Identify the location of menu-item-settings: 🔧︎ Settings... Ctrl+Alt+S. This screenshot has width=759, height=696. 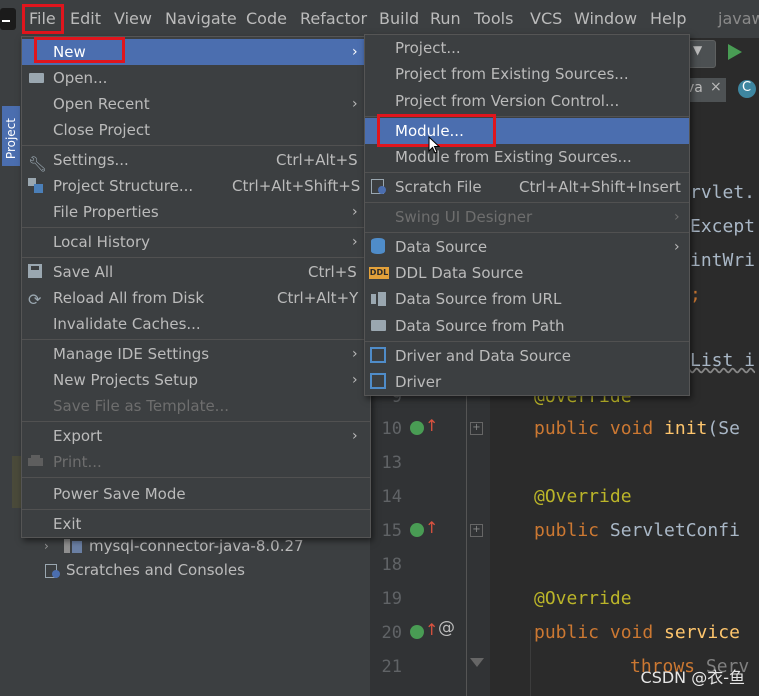
(196, 160).